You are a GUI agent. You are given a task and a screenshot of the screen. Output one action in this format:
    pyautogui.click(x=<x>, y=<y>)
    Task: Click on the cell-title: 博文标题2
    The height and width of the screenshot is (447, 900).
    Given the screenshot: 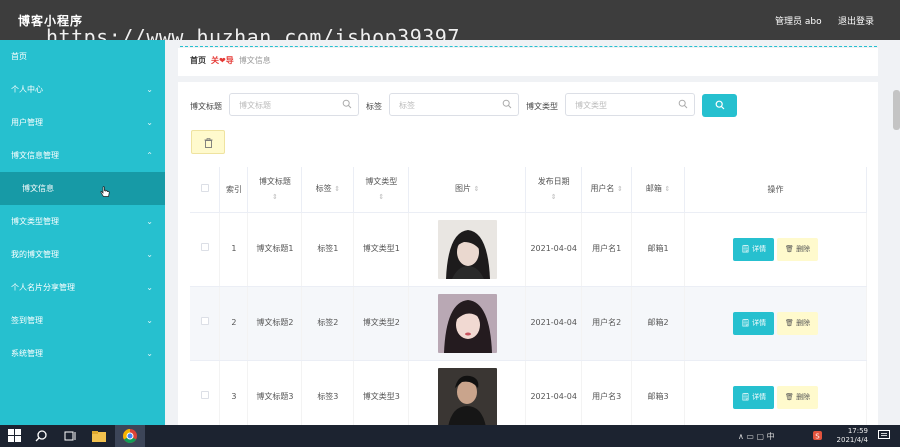 What is the action you would take?
    pyautogui.click(x=275, y=323)
    